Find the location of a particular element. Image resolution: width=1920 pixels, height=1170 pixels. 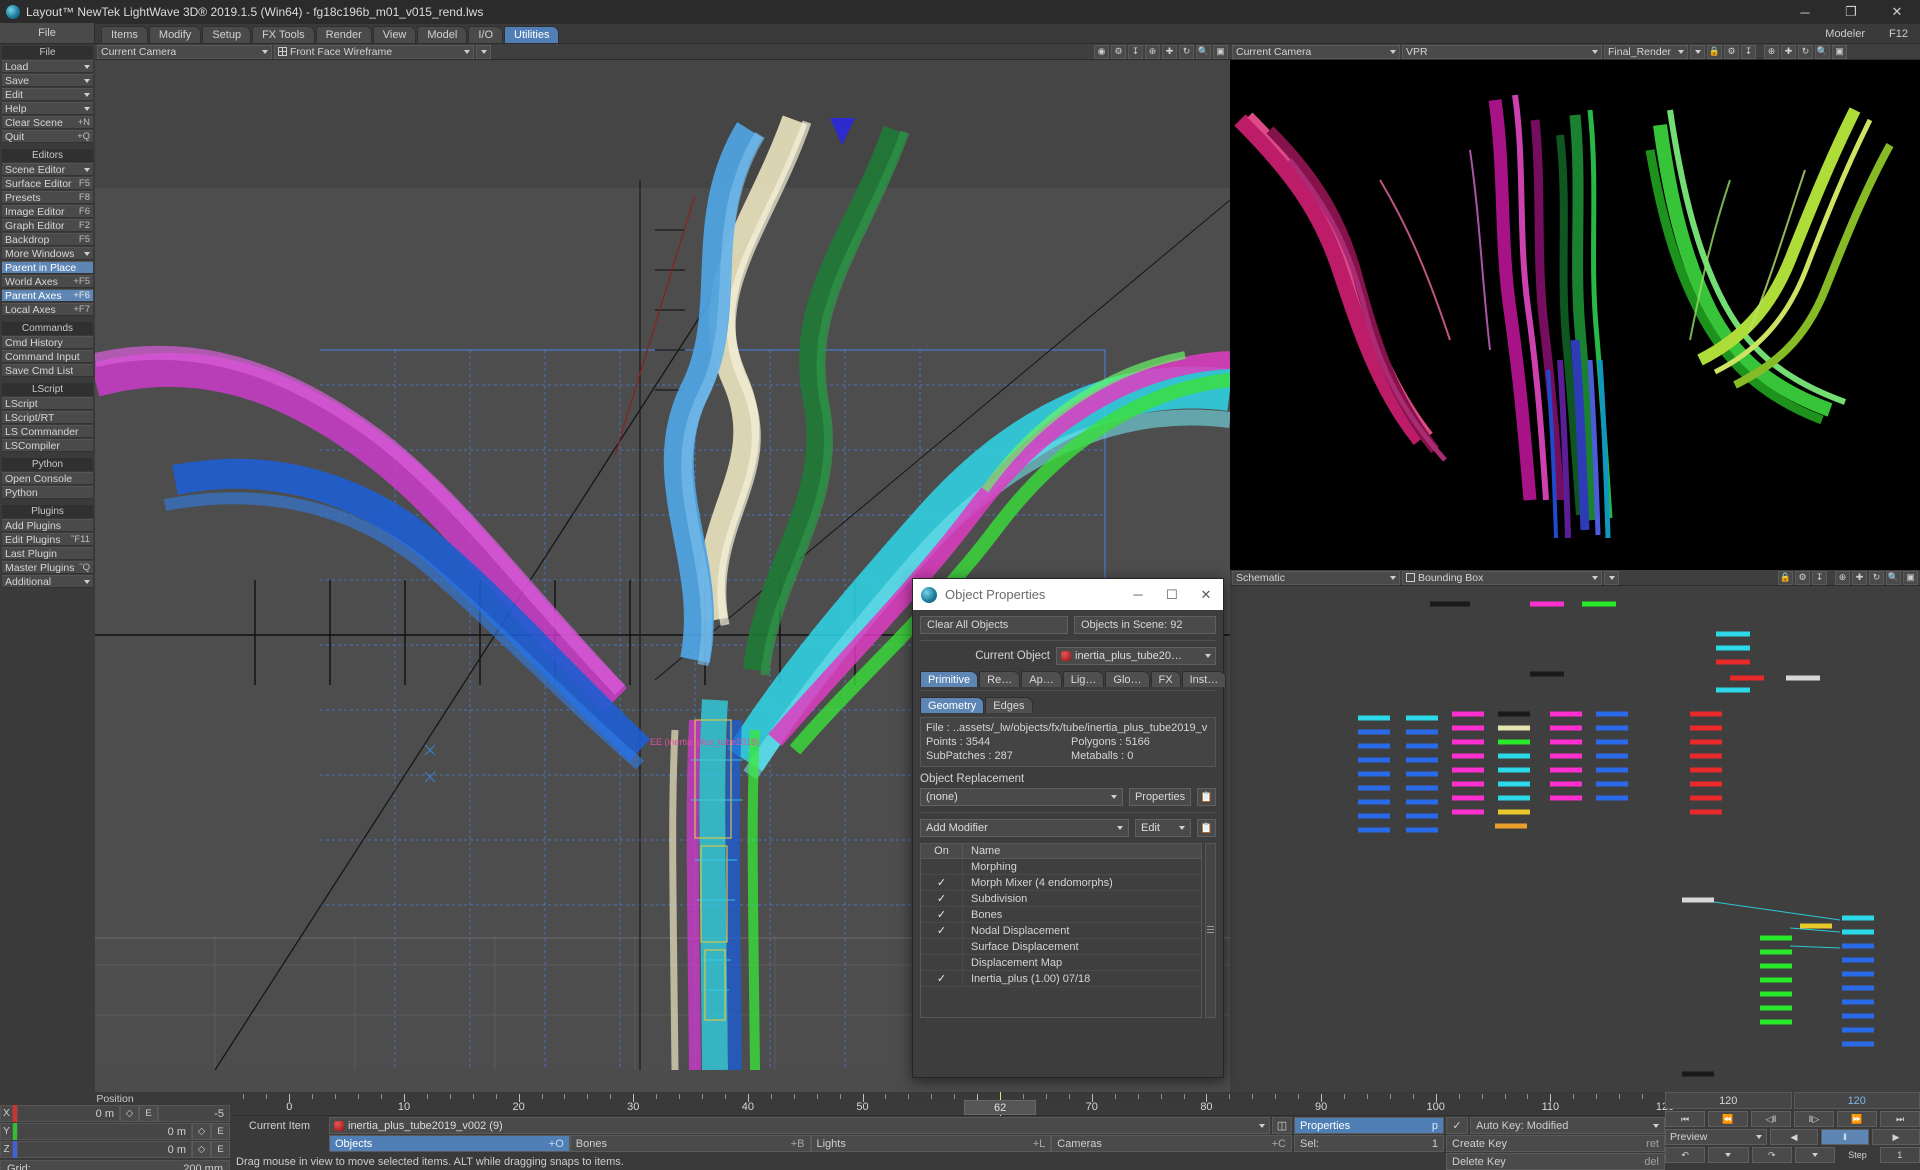

frame-end-field: 120 is located at coordinates (1728, 1100).